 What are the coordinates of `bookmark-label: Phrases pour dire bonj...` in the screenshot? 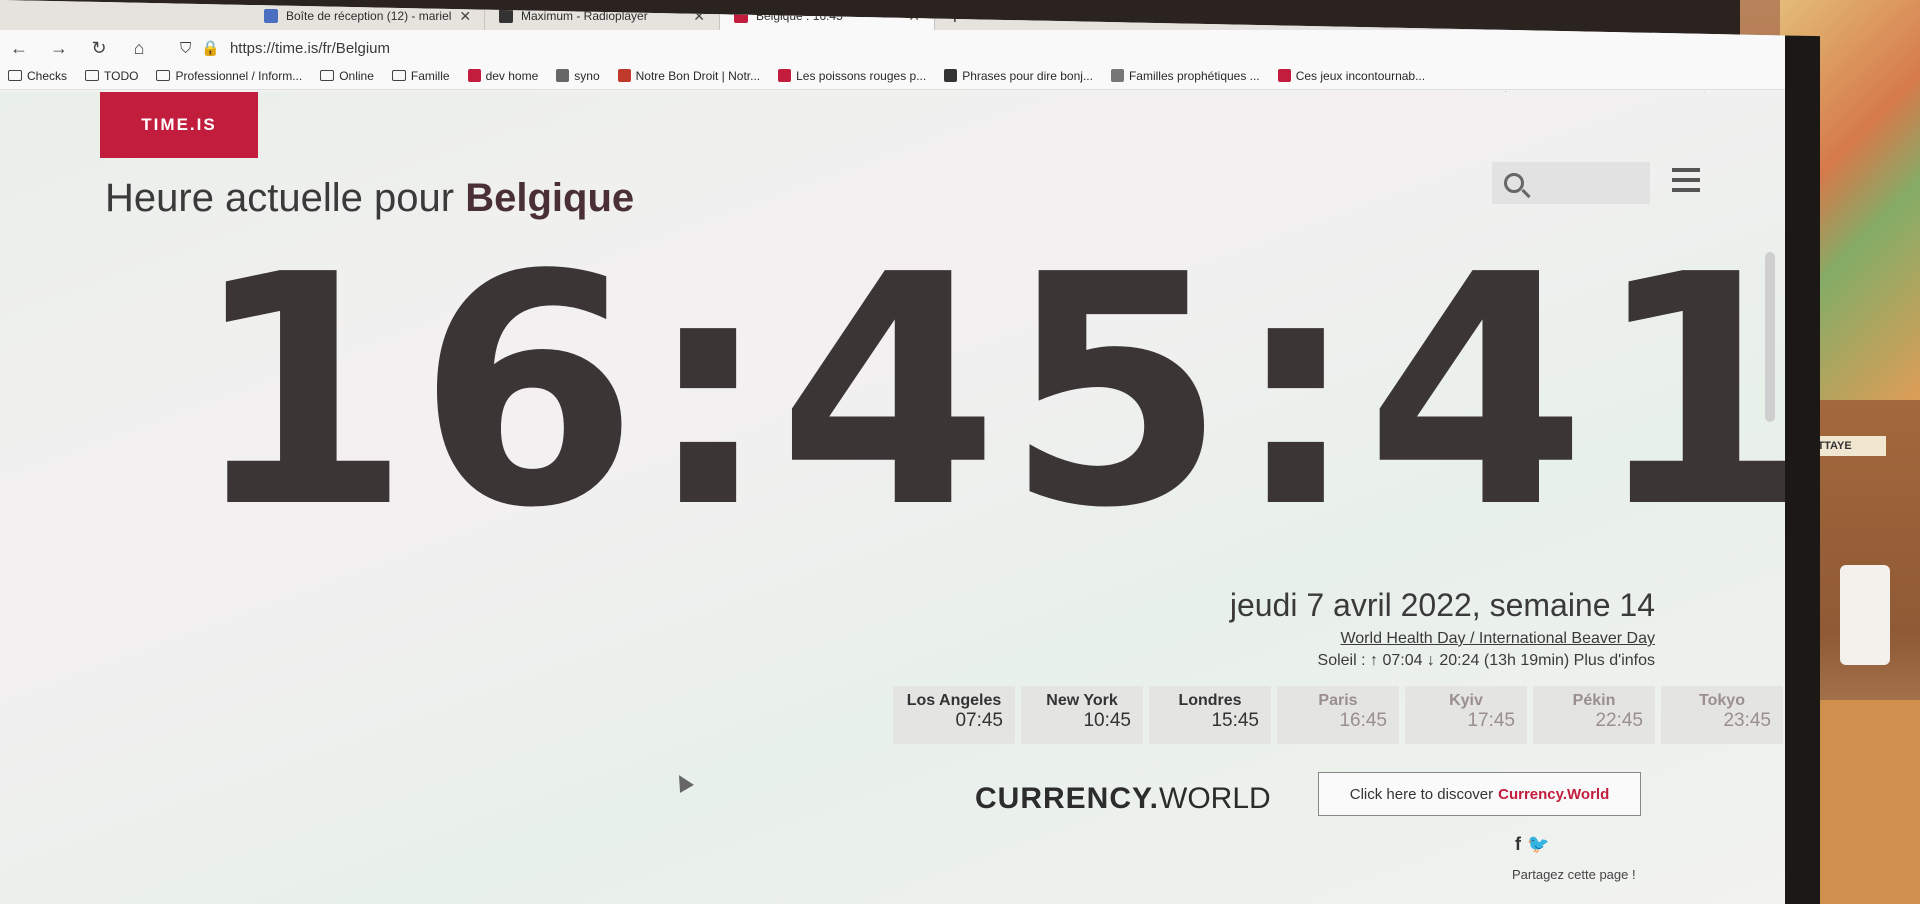 It's located at (1027, 75).